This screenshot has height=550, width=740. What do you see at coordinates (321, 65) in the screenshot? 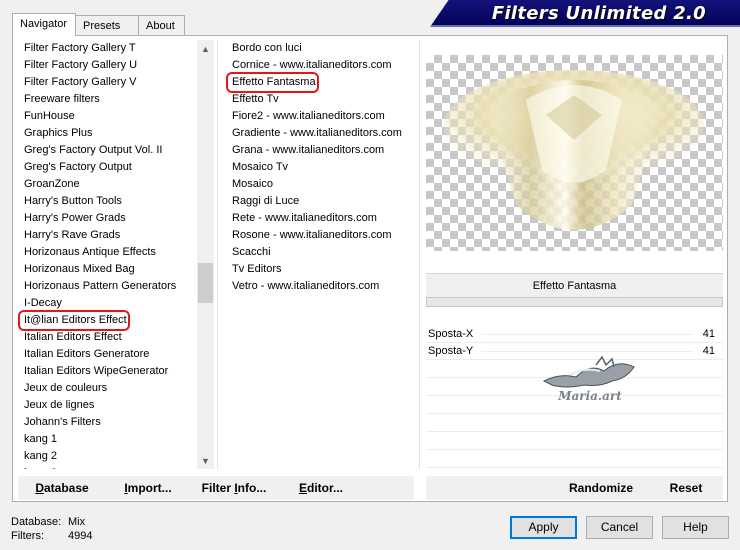
I see `filter-item: Cornice - www.italianeditors.com` at bounding box center [321, 65].